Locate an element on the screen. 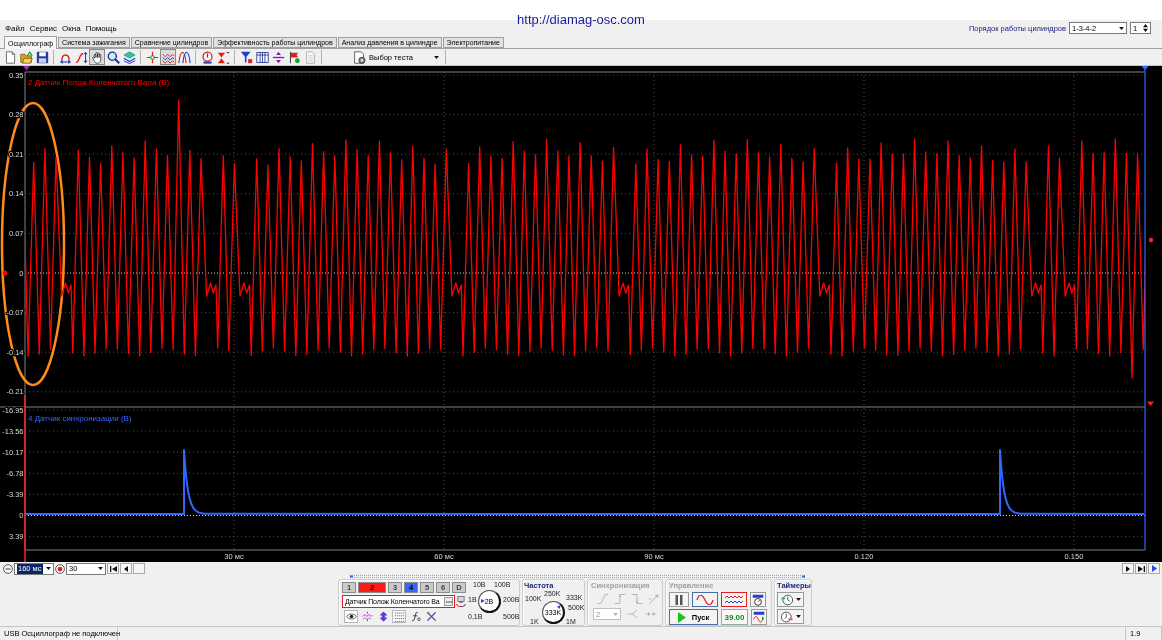  hand-icon is located at coordinates (97, 57).